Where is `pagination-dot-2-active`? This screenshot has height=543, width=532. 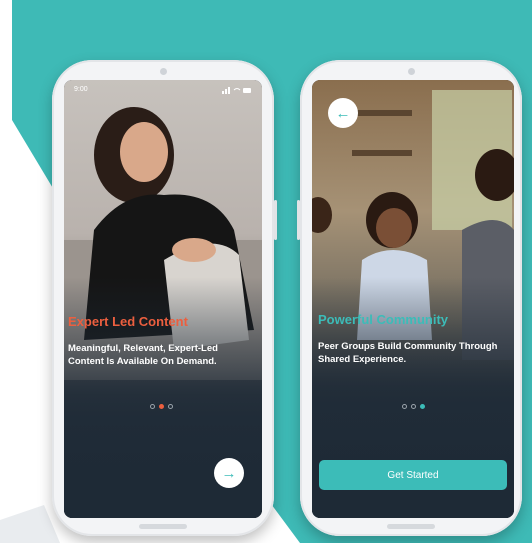
pagination-dot-2-active is located at coordinates (161, 406).